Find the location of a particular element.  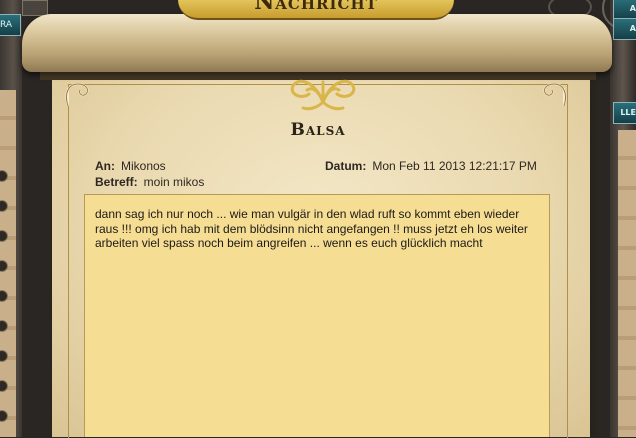

subject-line: Betreff: moin mikos is located at coordinates (149, 182).